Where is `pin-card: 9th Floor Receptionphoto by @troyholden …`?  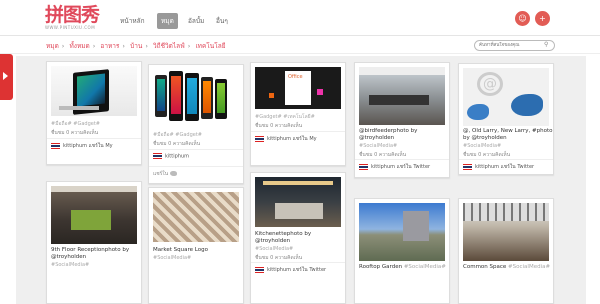
pin-card: 9th Floor Receptionphoto by @troyholden … is located at coordinates (94, 242).